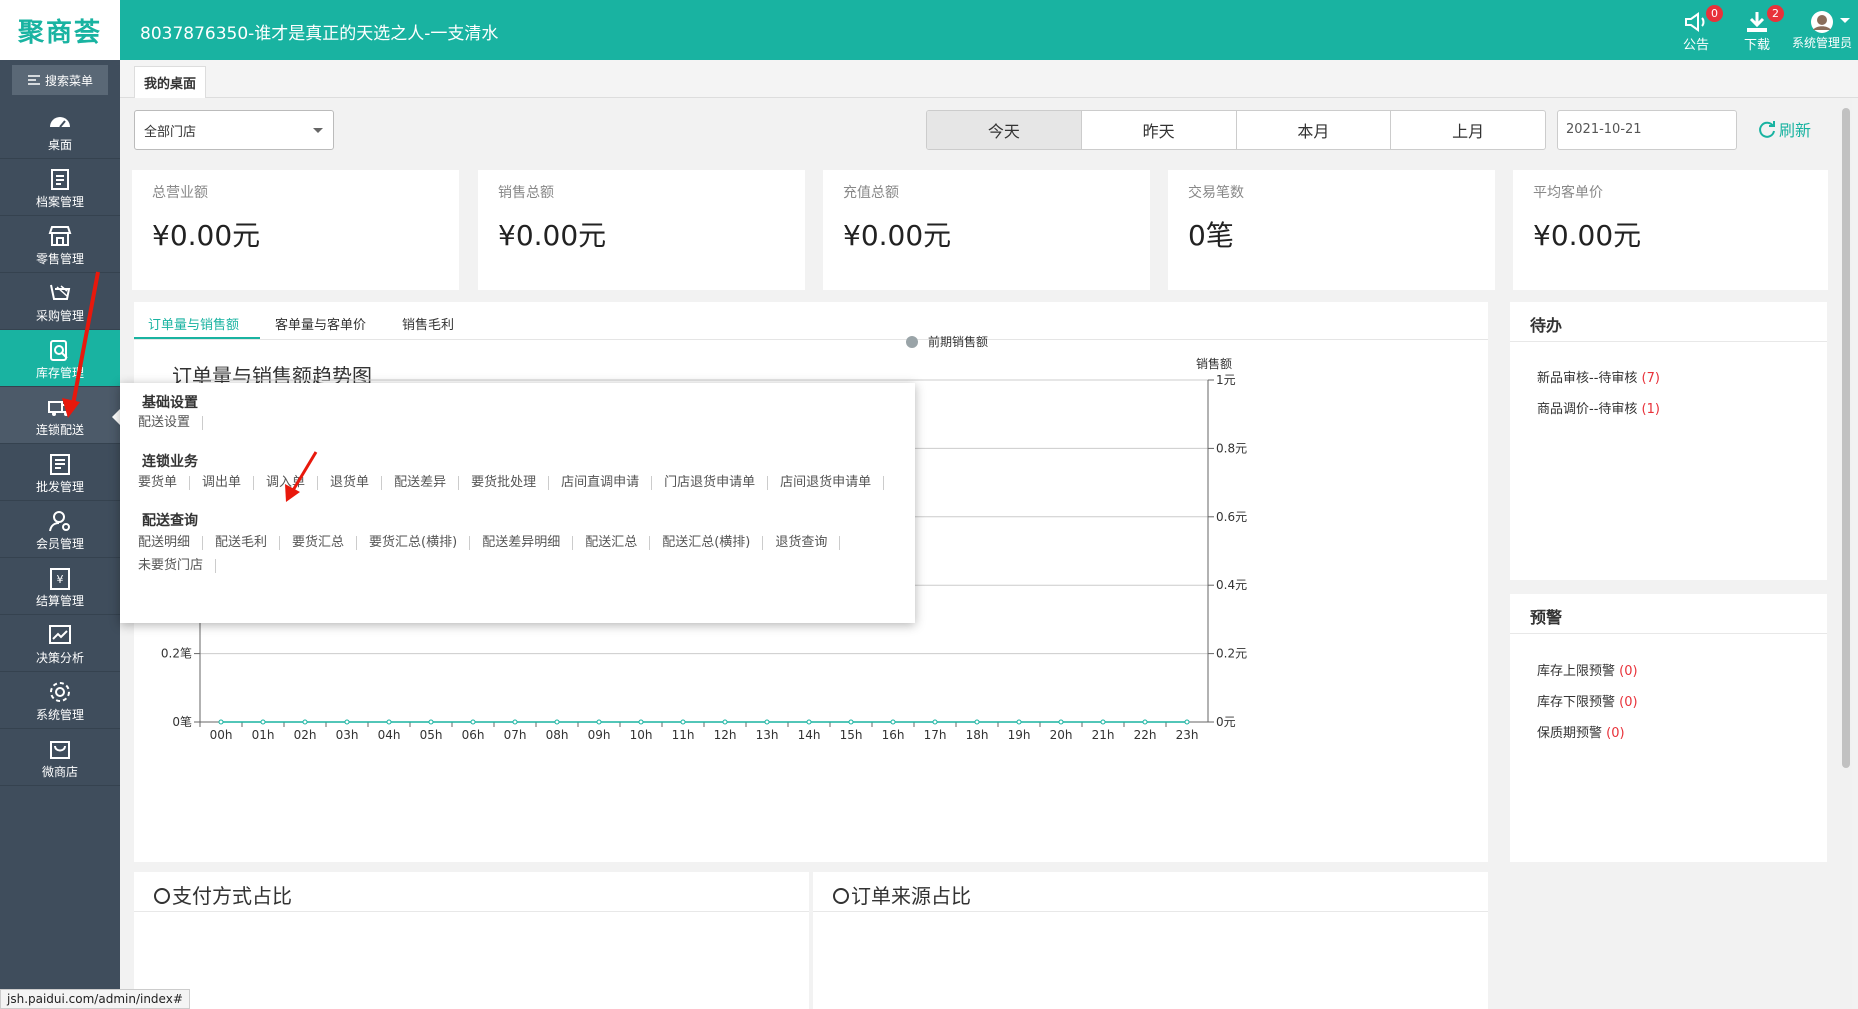 Image resolution: width=1858 pixels, height=1009 pixels. What do you see at coordinates (60, 579) in the screenshot?
I see `settlement-icon: ¥` at bounding box center [60, 579].